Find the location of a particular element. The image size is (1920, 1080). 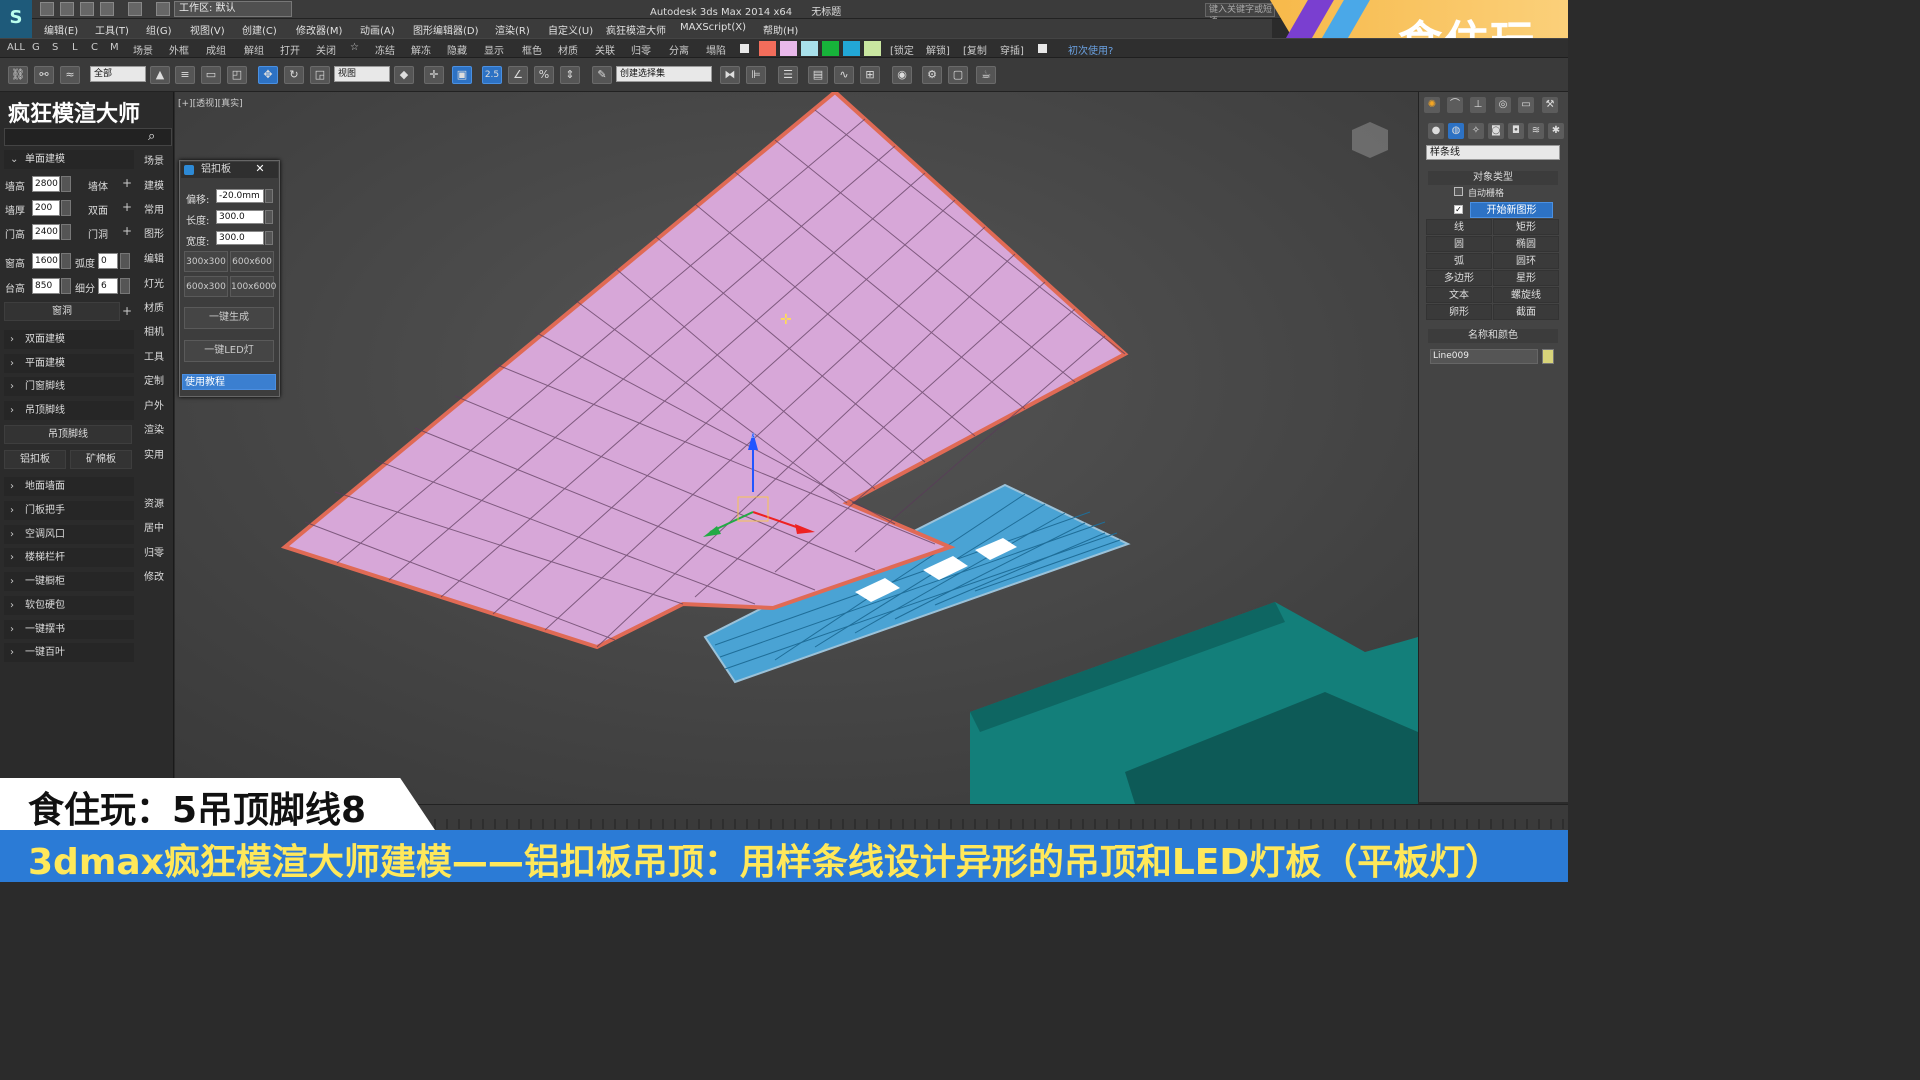

qb-detach: 分离 is located at coordinates (679, 49).